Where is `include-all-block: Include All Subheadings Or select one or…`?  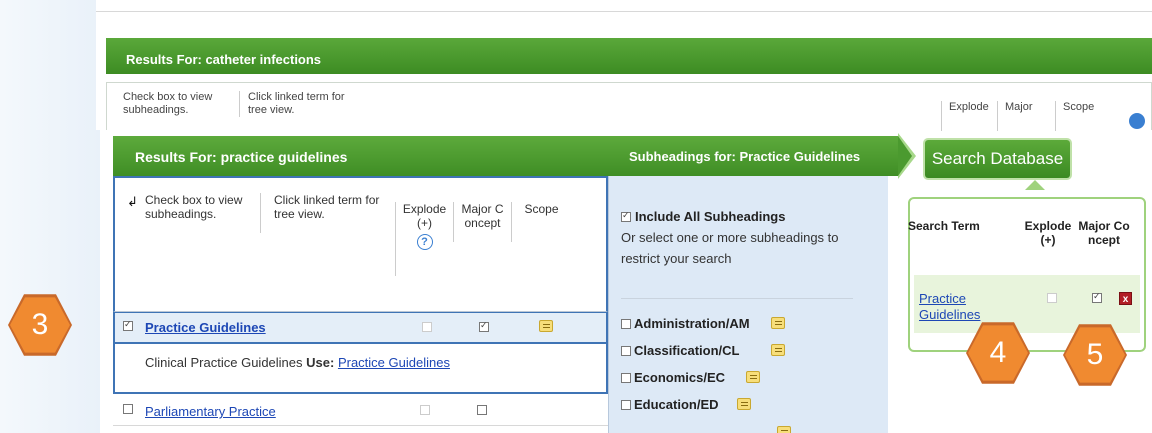 include-all-block: Include All Subheadings Or select one or… is located at coordinates (741, 237).